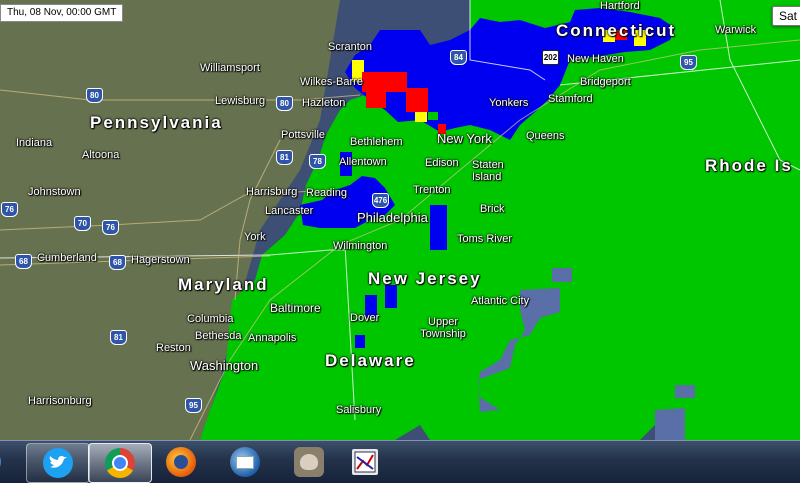  Describe the element at coordinates (492, 209) in the screenshot. I see `city-label: Brick` at that location.